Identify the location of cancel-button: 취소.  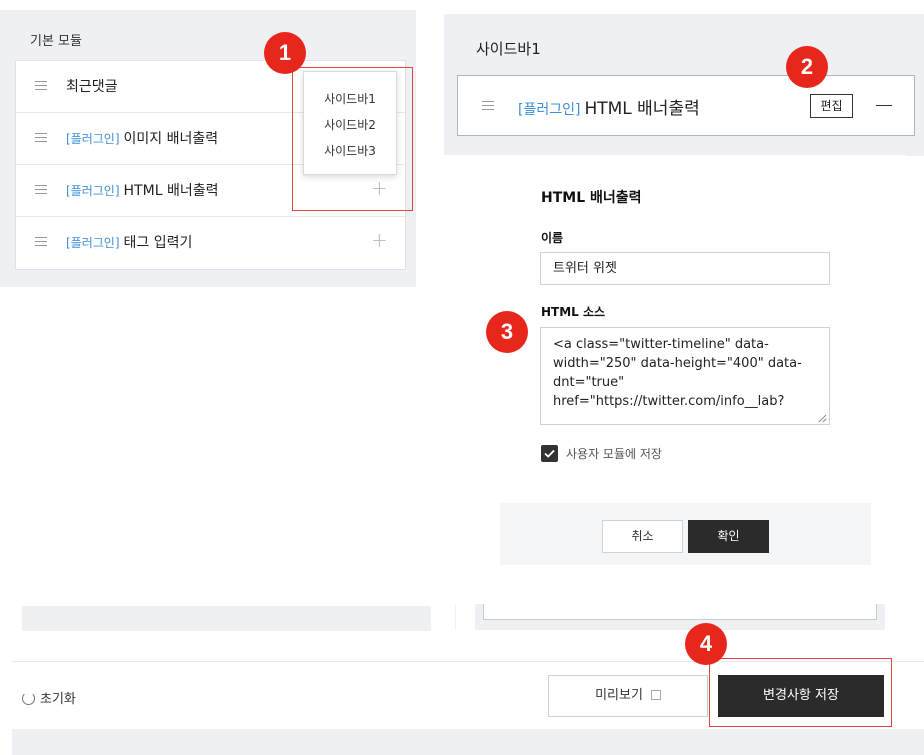
(642, 536).